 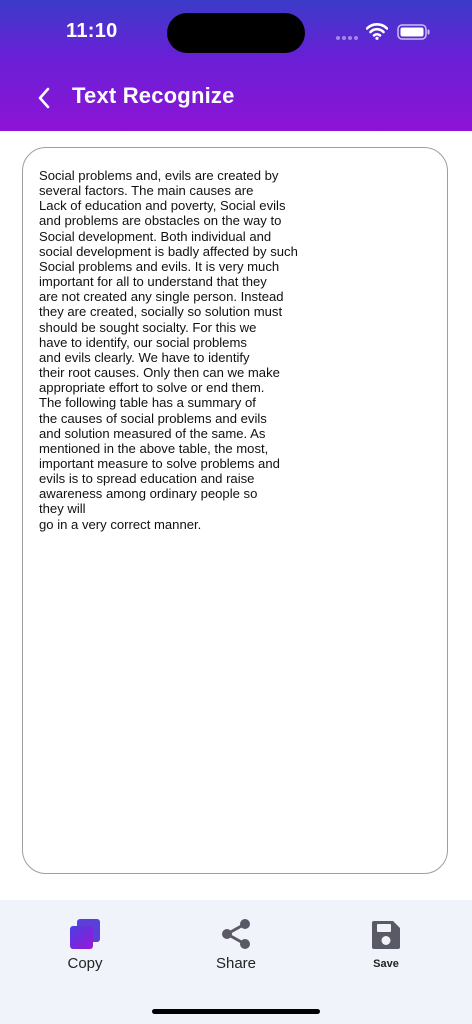 I want to click on home-indicator, so click(x=236, y=1011).